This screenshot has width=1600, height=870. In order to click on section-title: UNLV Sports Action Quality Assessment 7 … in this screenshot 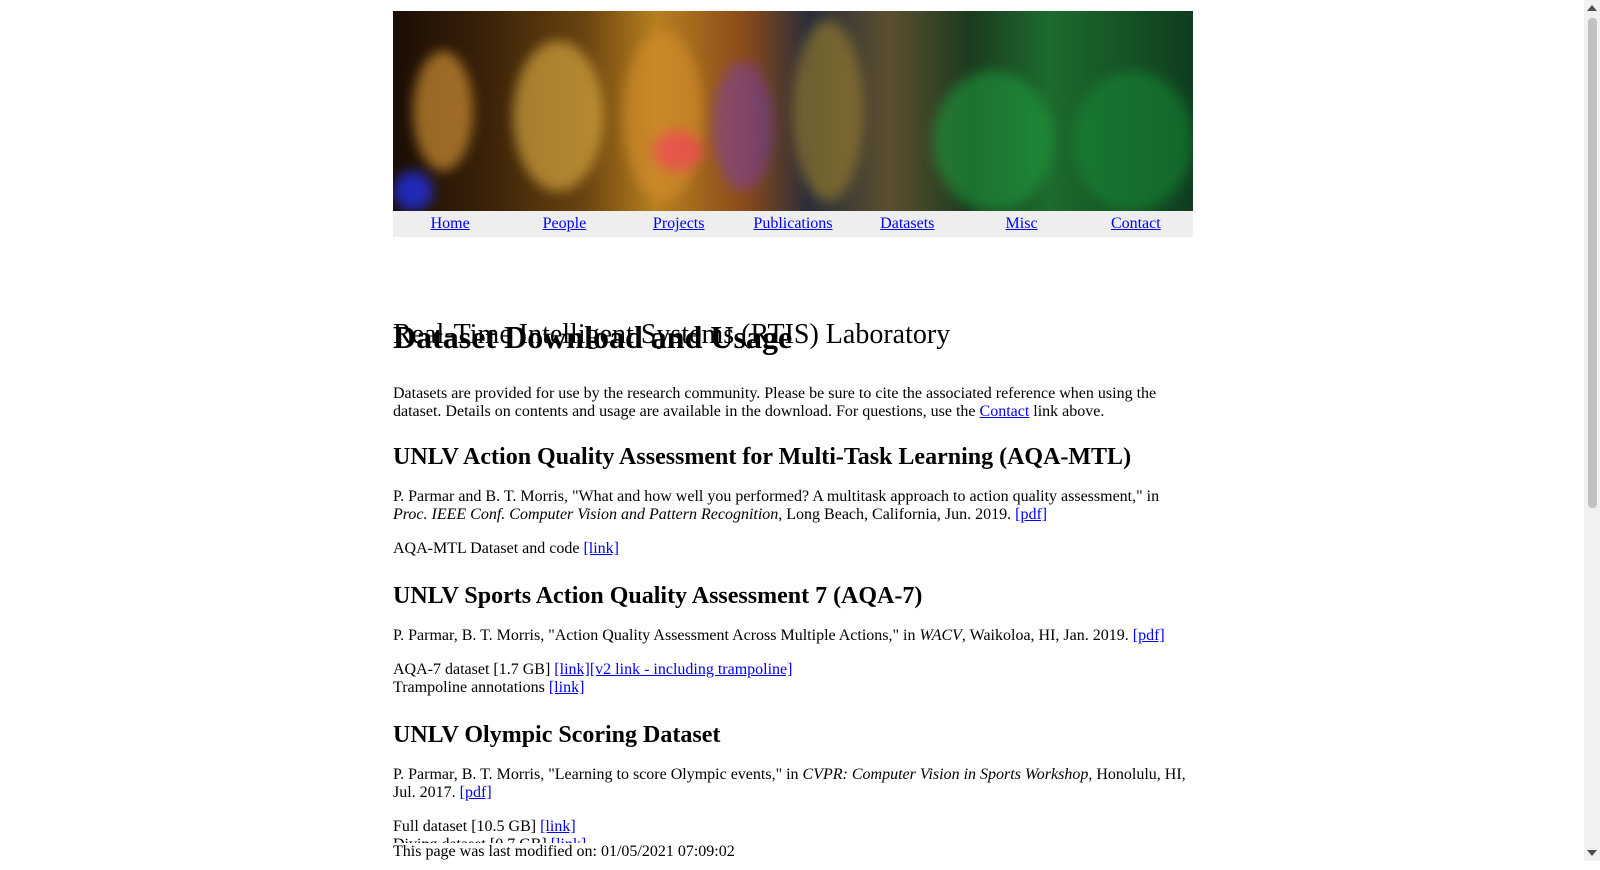, I will do `click(658, 596)`.